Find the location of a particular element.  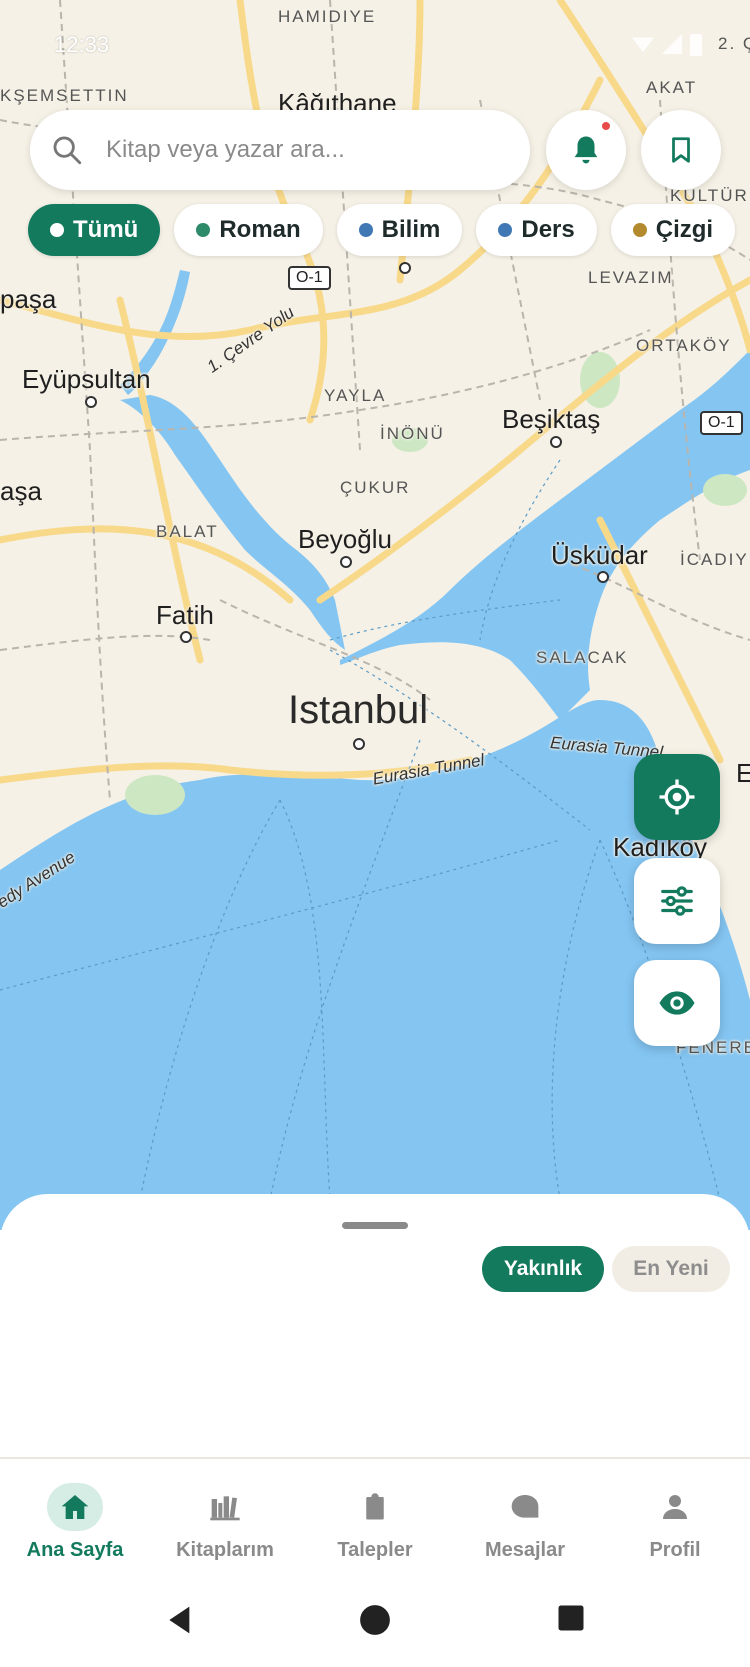

map-label: Beyoğlu is located at coordinates (345, 539).